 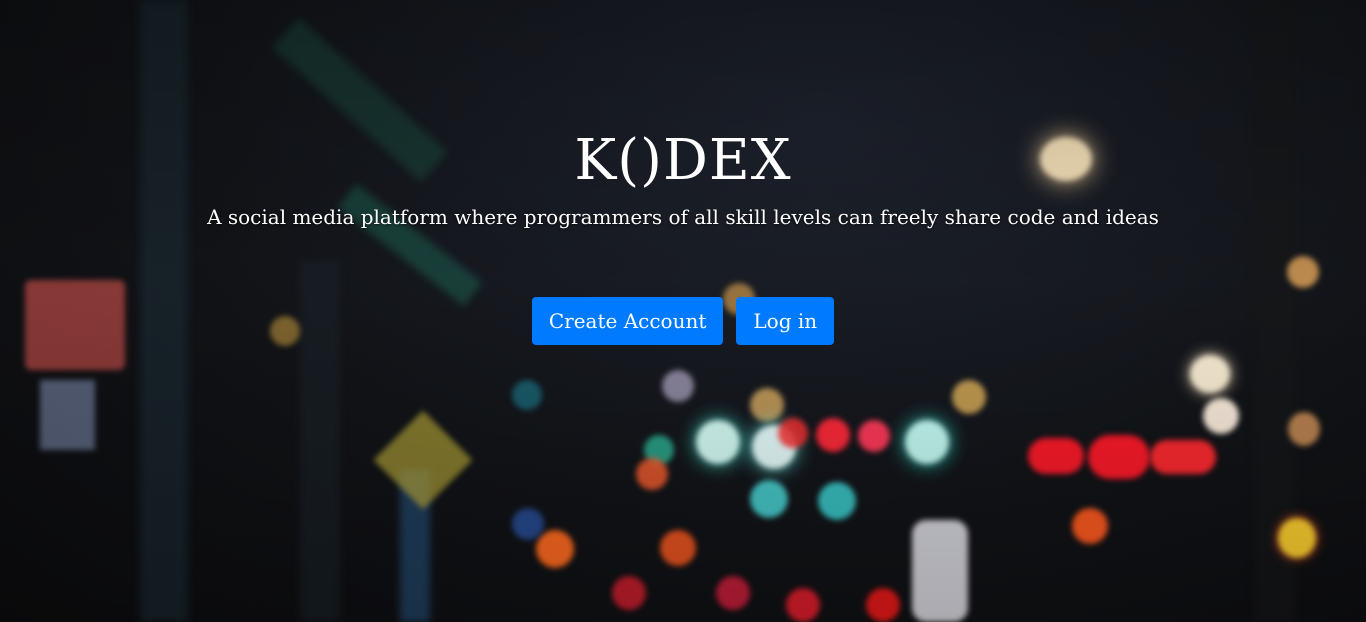 I want to click on login-button: Log in, so click(x=785, y=321).